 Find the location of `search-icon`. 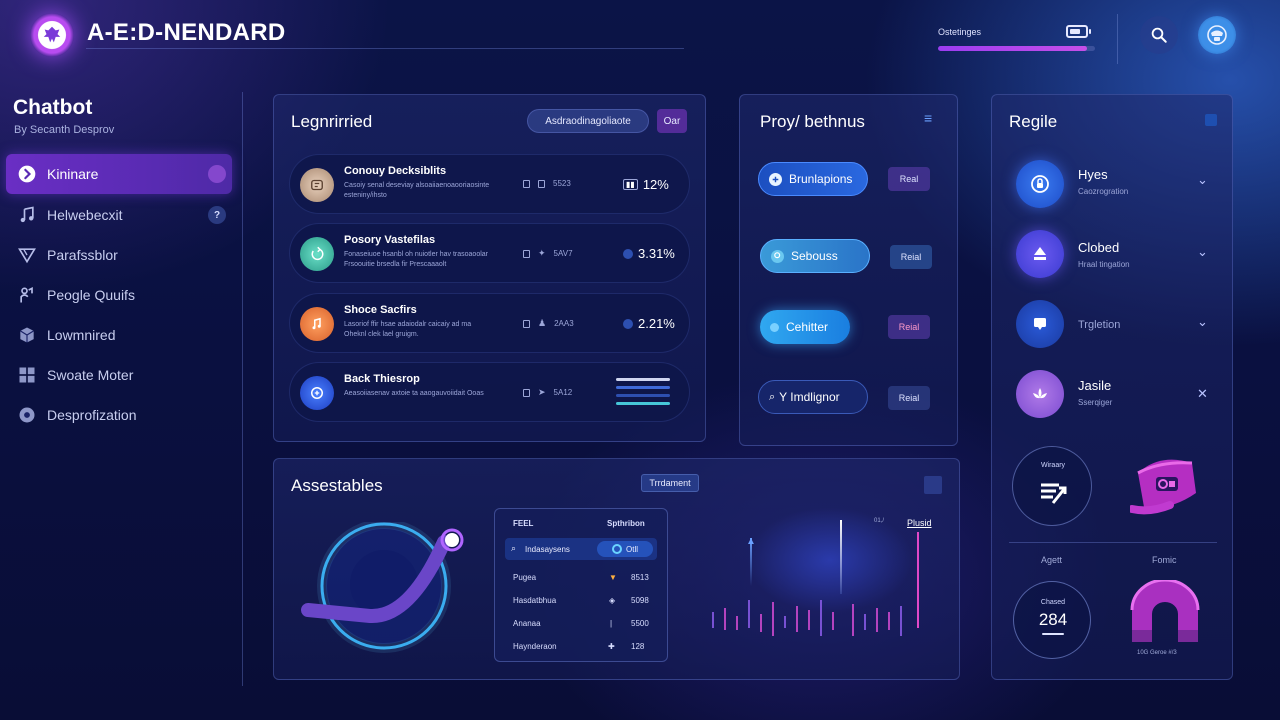

search-icon is located at coordinates (777, 256).